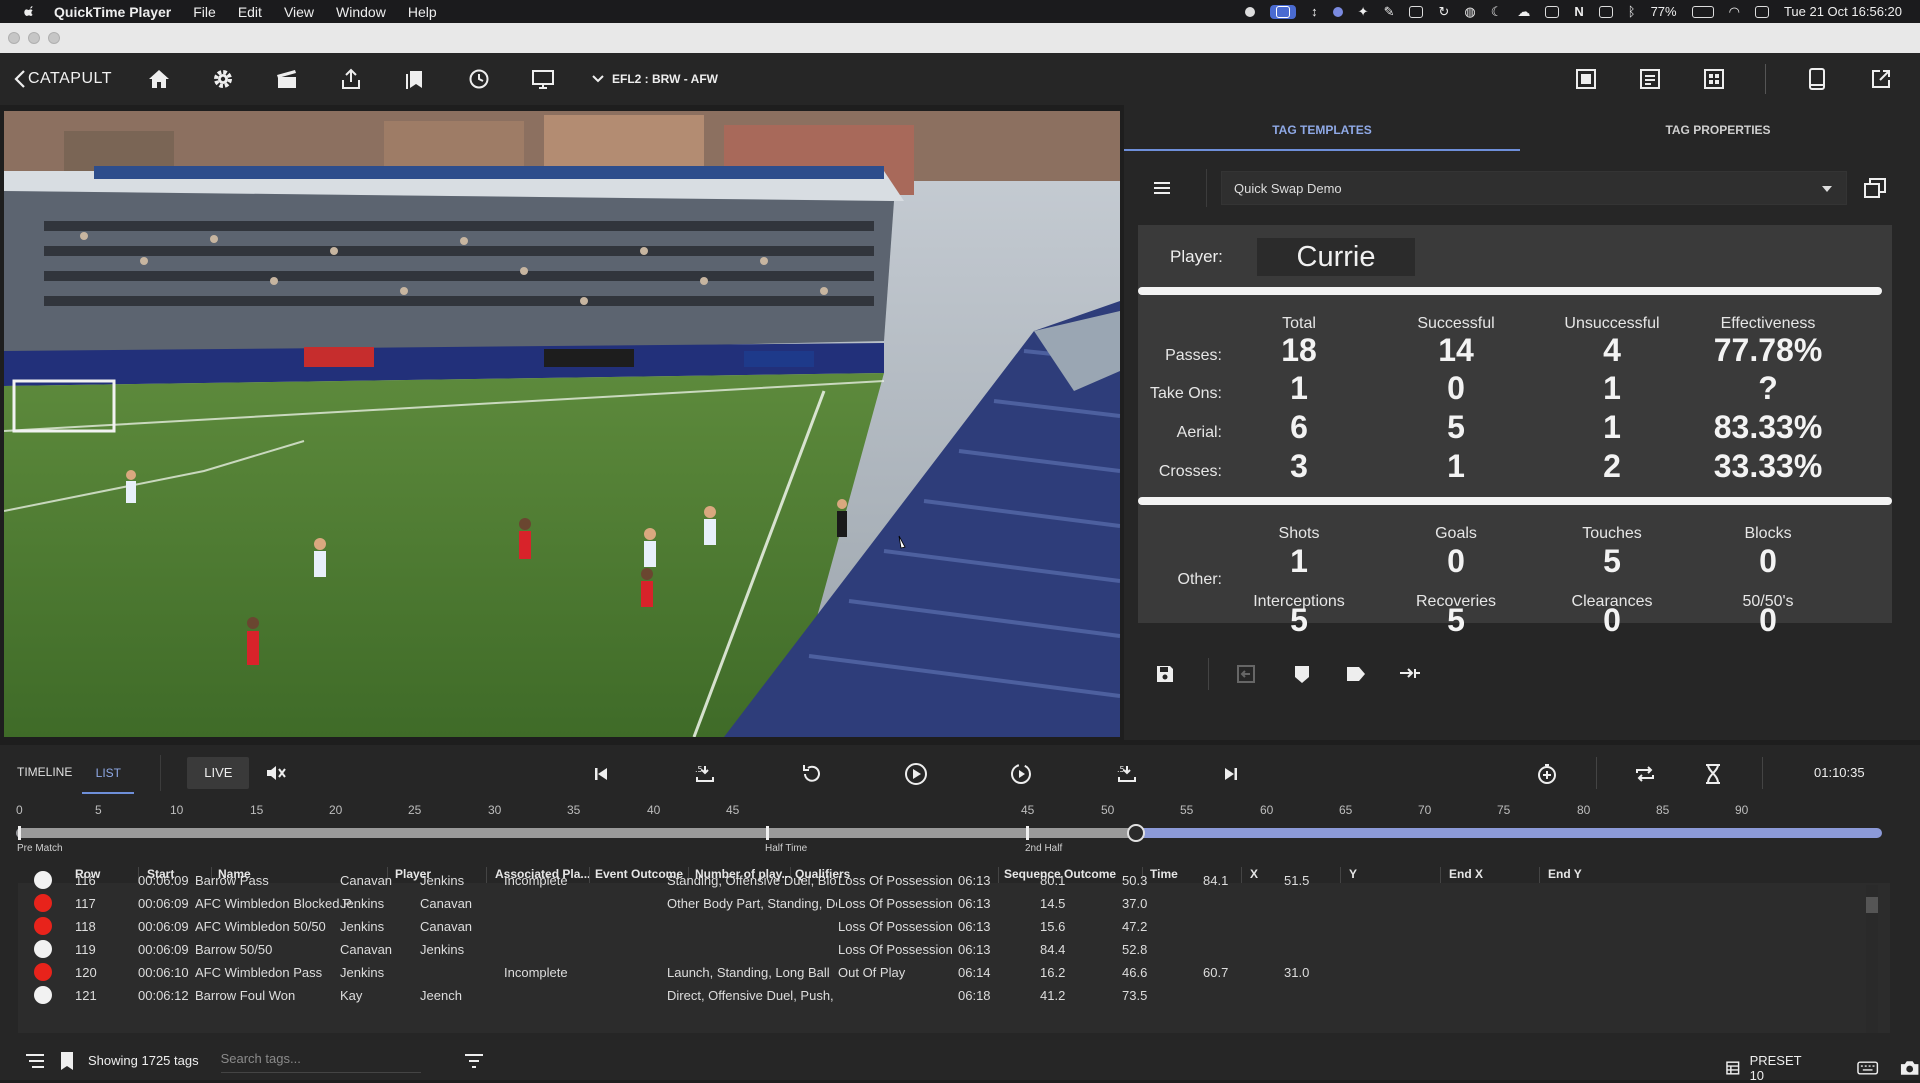  What do you see at coordinates (1165, 674) in the screenshot?
I see `save-icon` at bounding box center [1165, 674].